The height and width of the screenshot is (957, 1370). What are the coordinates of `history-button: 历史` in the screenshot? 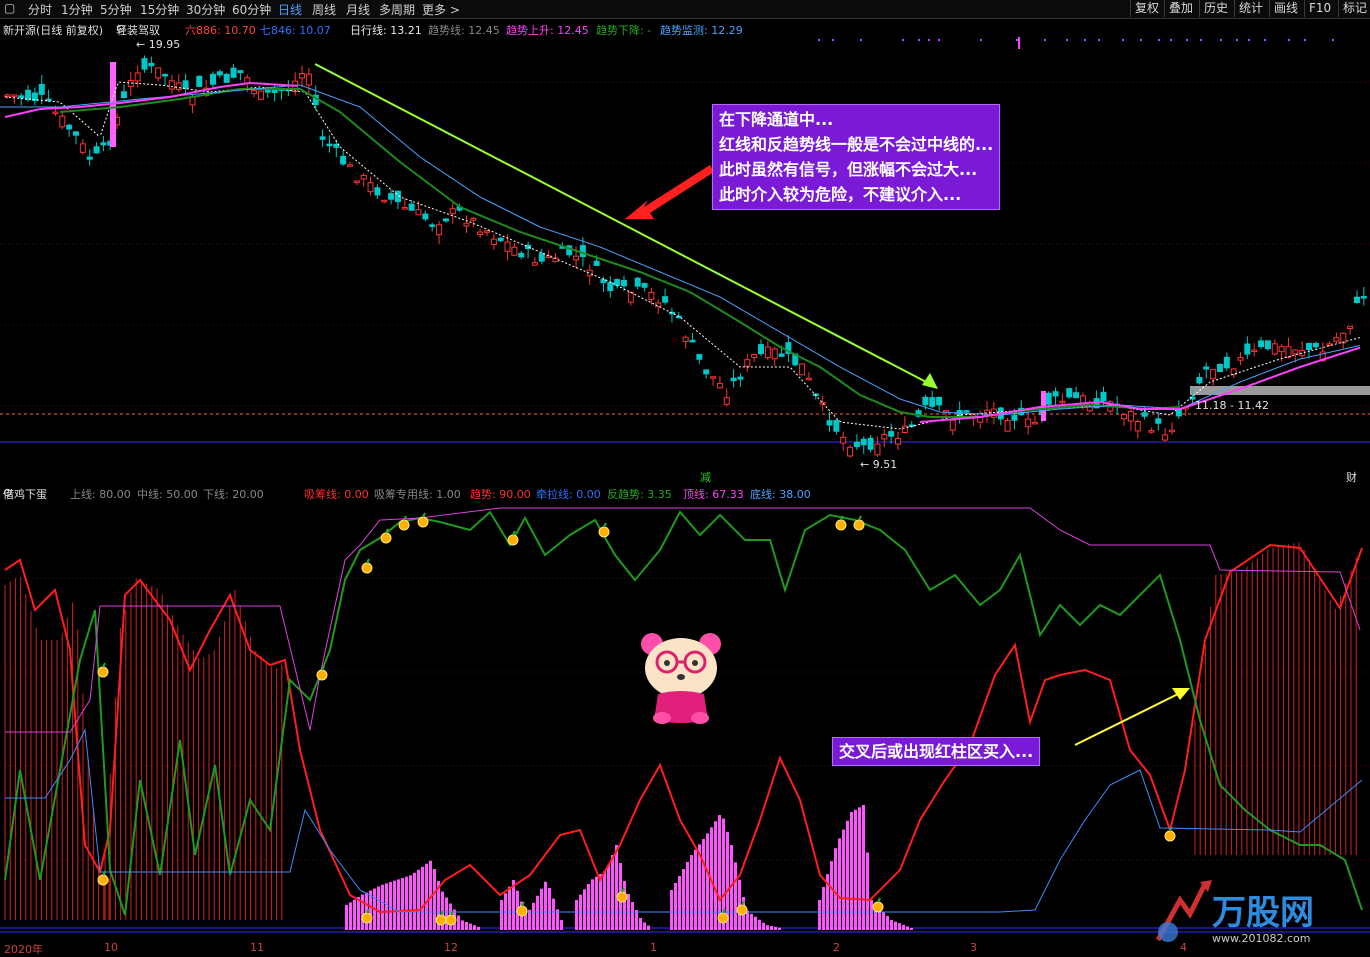 It's located at (1215, 8).